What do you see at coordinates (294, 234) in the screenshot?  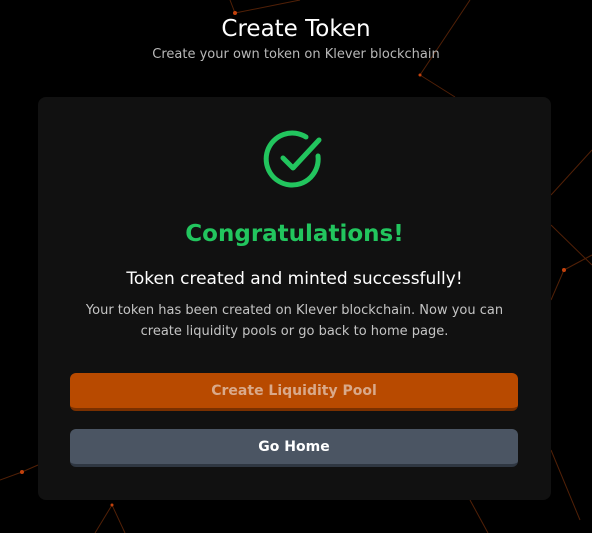 I see `congratulations-heading: Congratulations!` at bounding box center [294, 234].